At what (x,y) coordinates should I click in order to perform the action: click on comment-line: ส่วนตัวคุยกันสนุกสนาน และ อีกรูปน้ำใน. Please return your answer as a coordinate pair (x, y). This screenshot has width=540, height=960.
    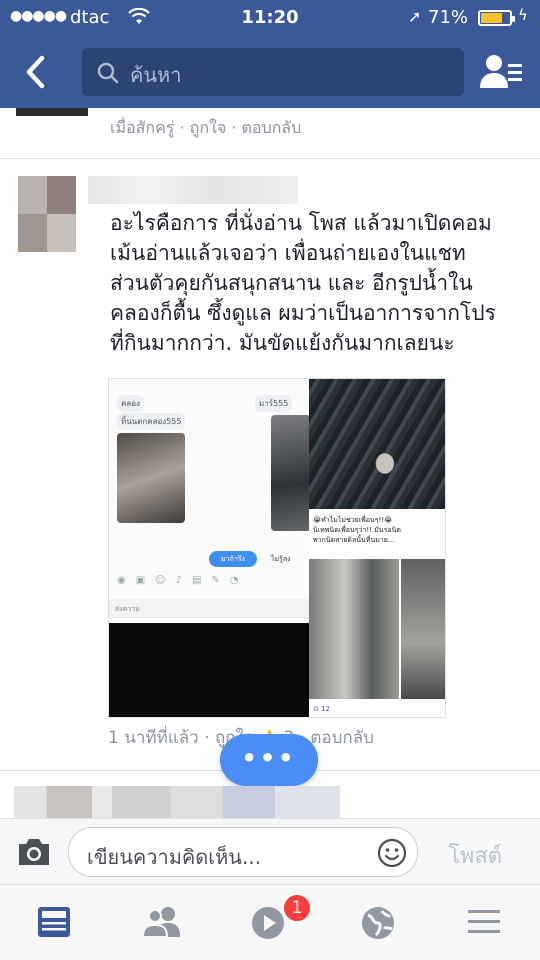
    Looking at the image, I should click on (291, 283).